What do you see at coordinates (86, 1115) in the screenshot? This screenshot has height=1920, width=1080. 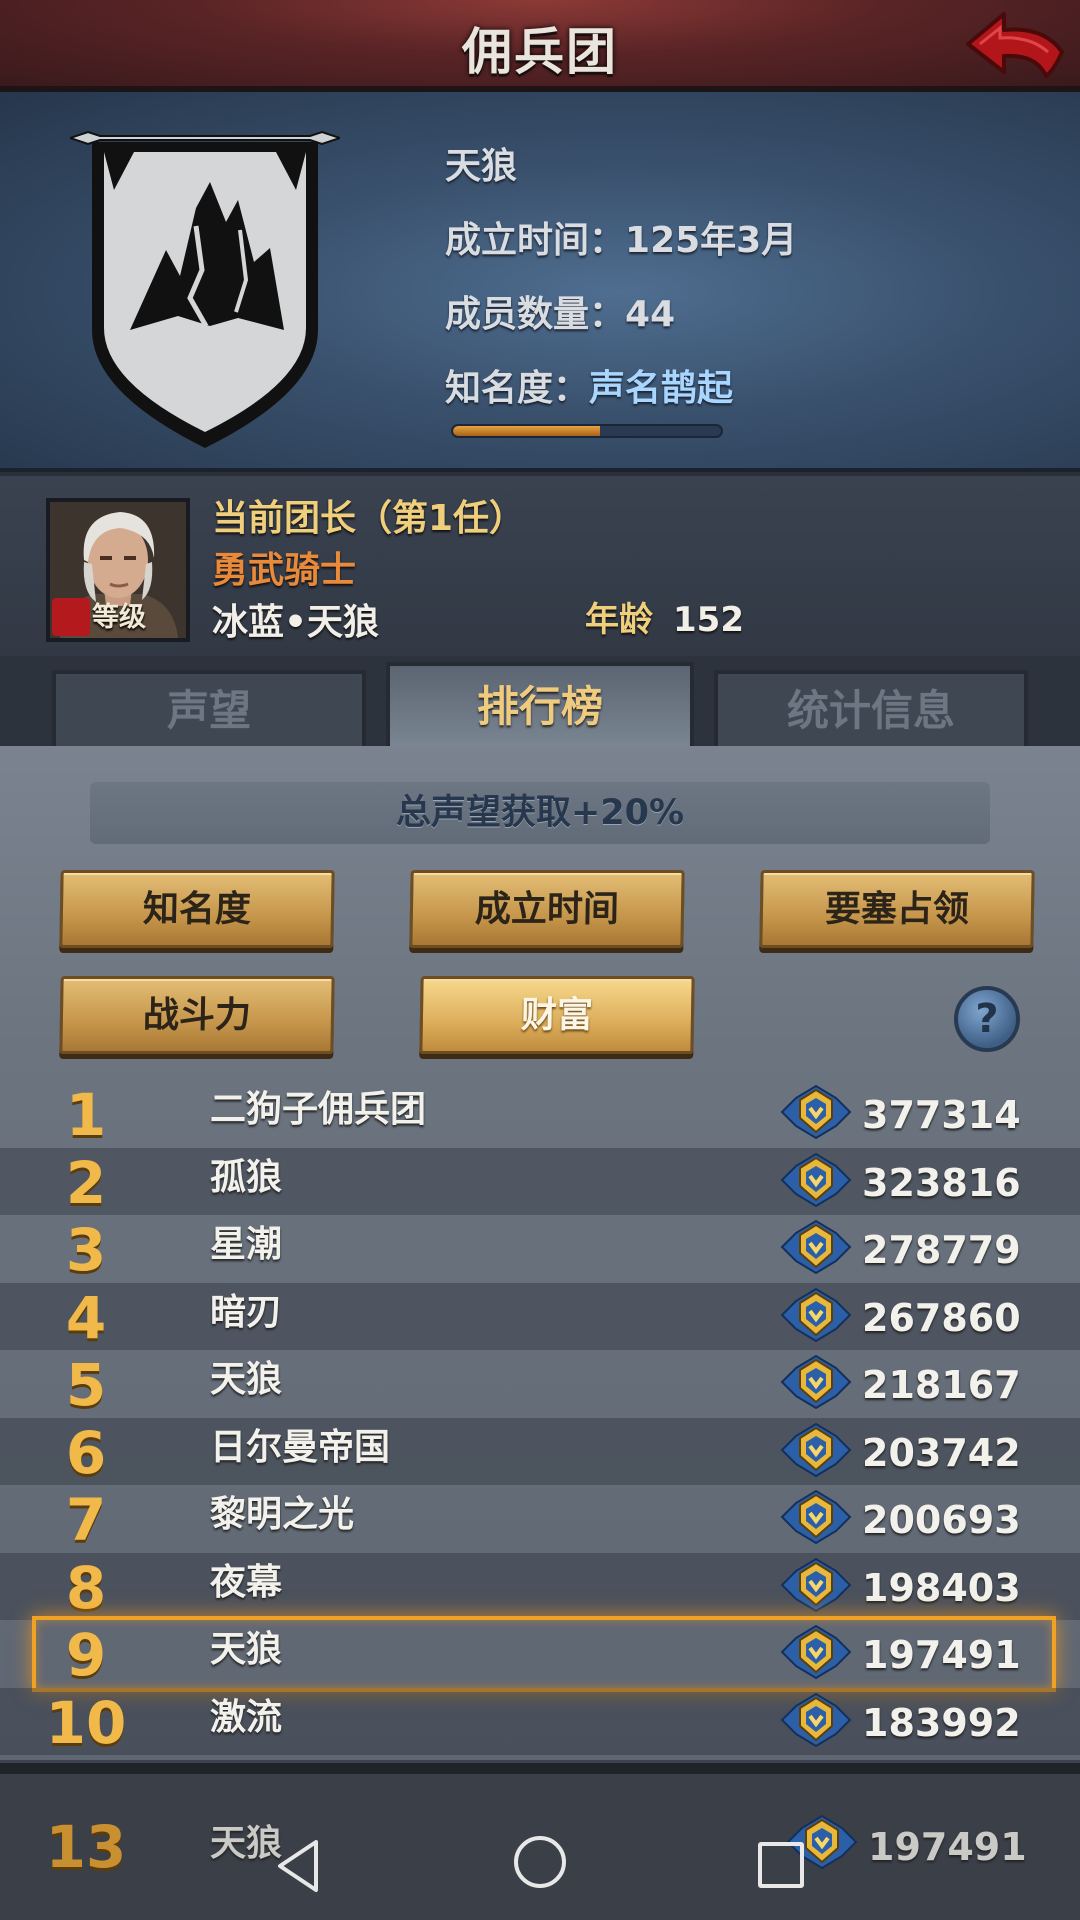 I see `rank-number: 1` at bounding box center [86, 1115].